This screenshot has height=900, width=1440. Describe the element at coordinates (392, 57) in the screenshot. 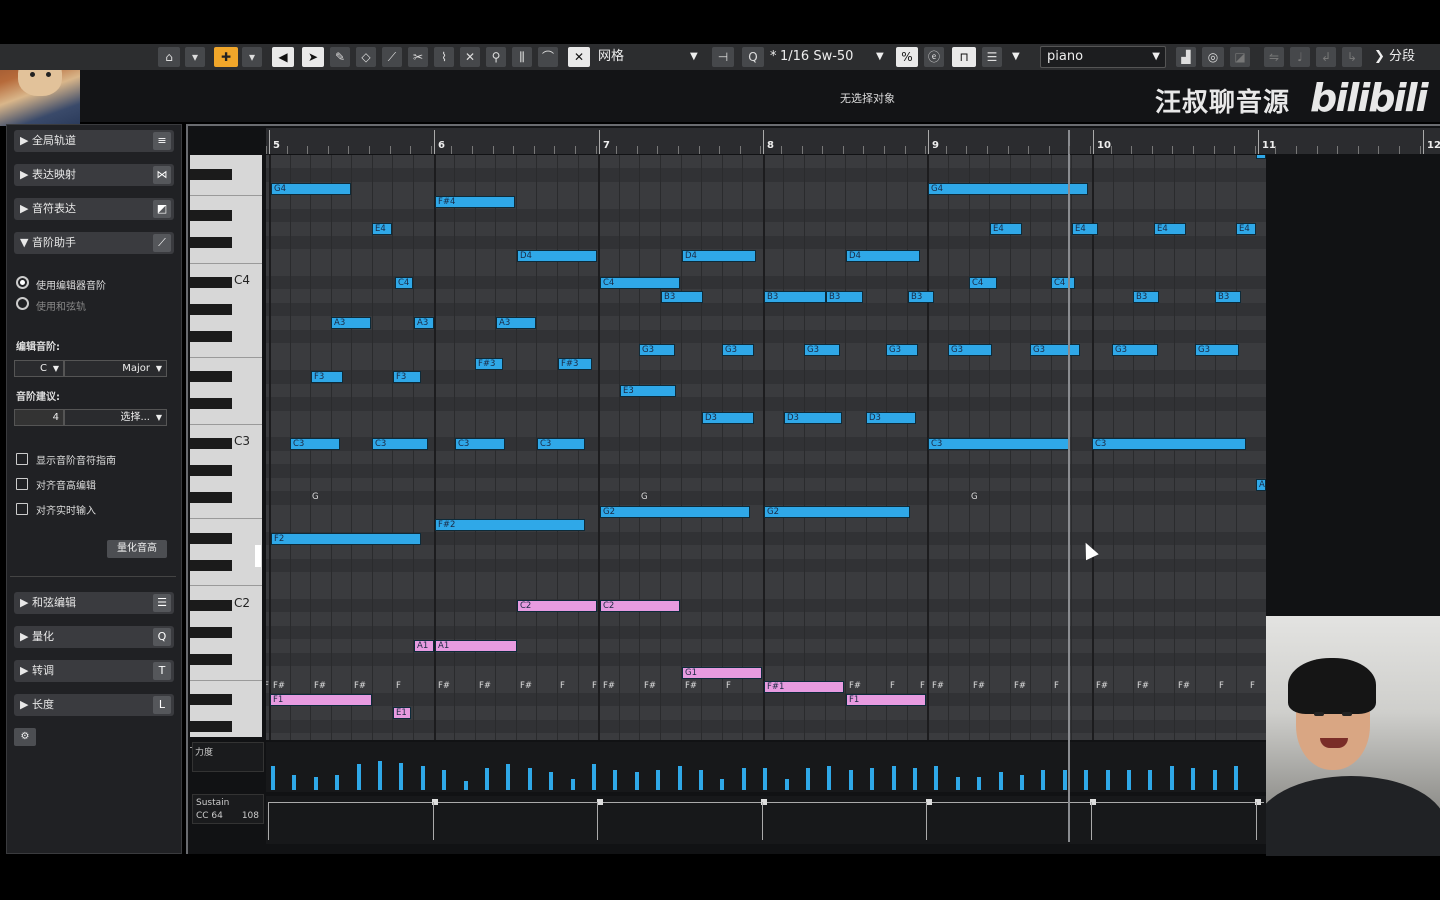

I see `brush-icon: ⟋` at that location.